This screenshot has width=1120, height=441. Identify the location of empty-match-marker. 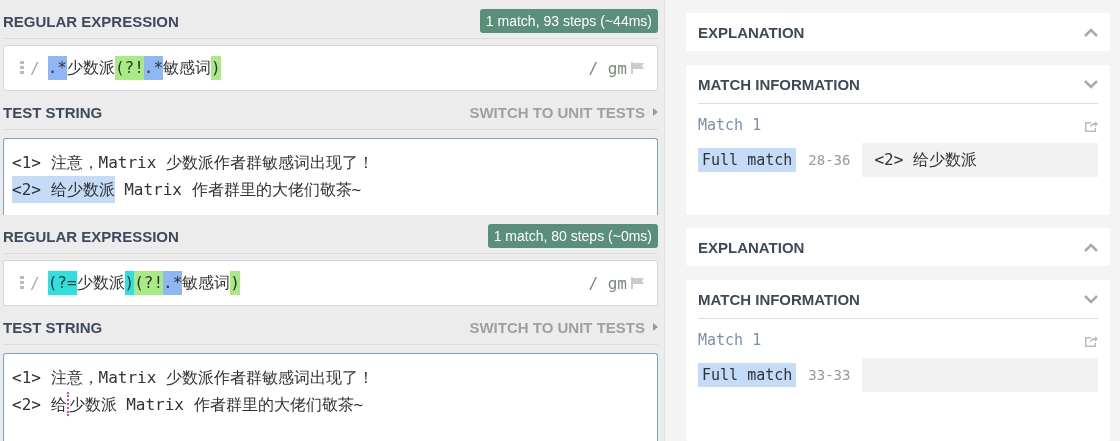
(67, 404).